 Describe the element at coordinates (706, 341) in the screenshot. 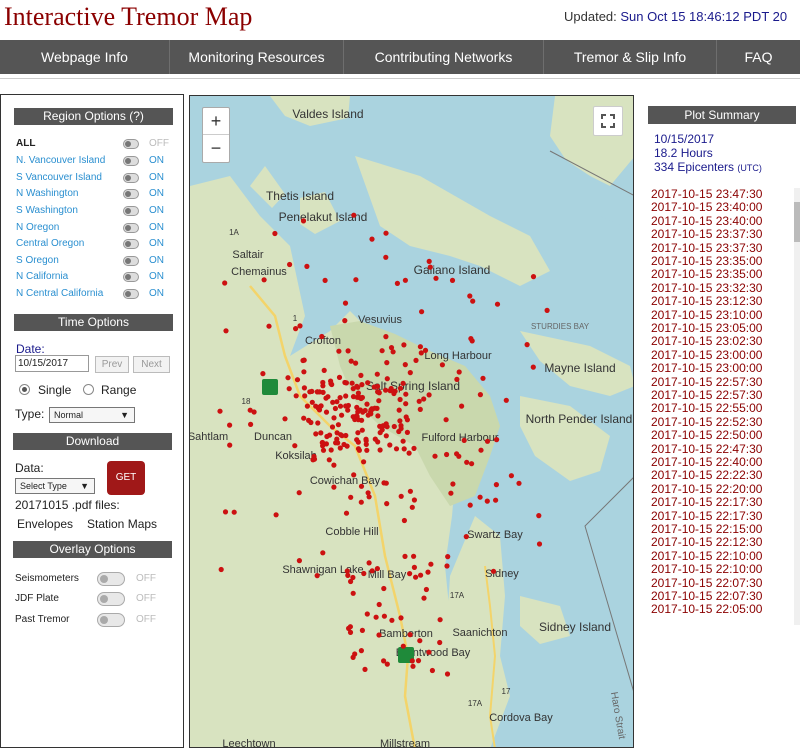

I see `timestamp-item: 2017-10-15 23:02:30` at that location.